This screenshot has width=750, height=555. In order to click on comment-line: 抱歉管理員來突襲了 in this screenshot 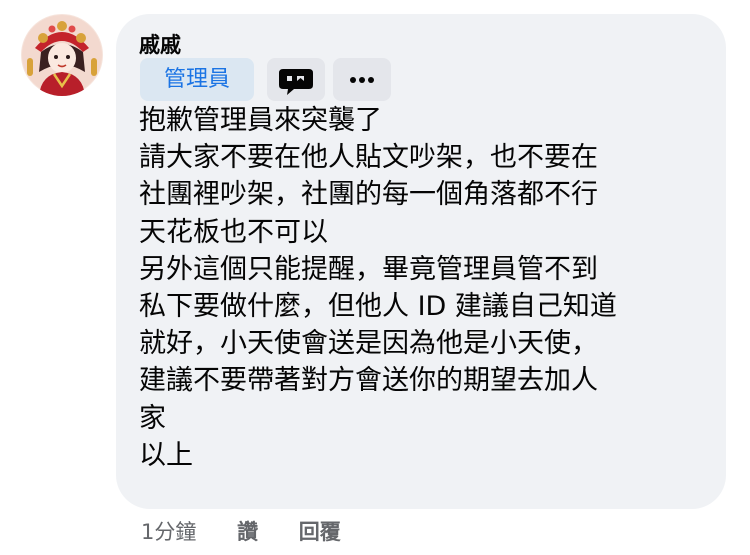, I will do `click(260, 120)`.